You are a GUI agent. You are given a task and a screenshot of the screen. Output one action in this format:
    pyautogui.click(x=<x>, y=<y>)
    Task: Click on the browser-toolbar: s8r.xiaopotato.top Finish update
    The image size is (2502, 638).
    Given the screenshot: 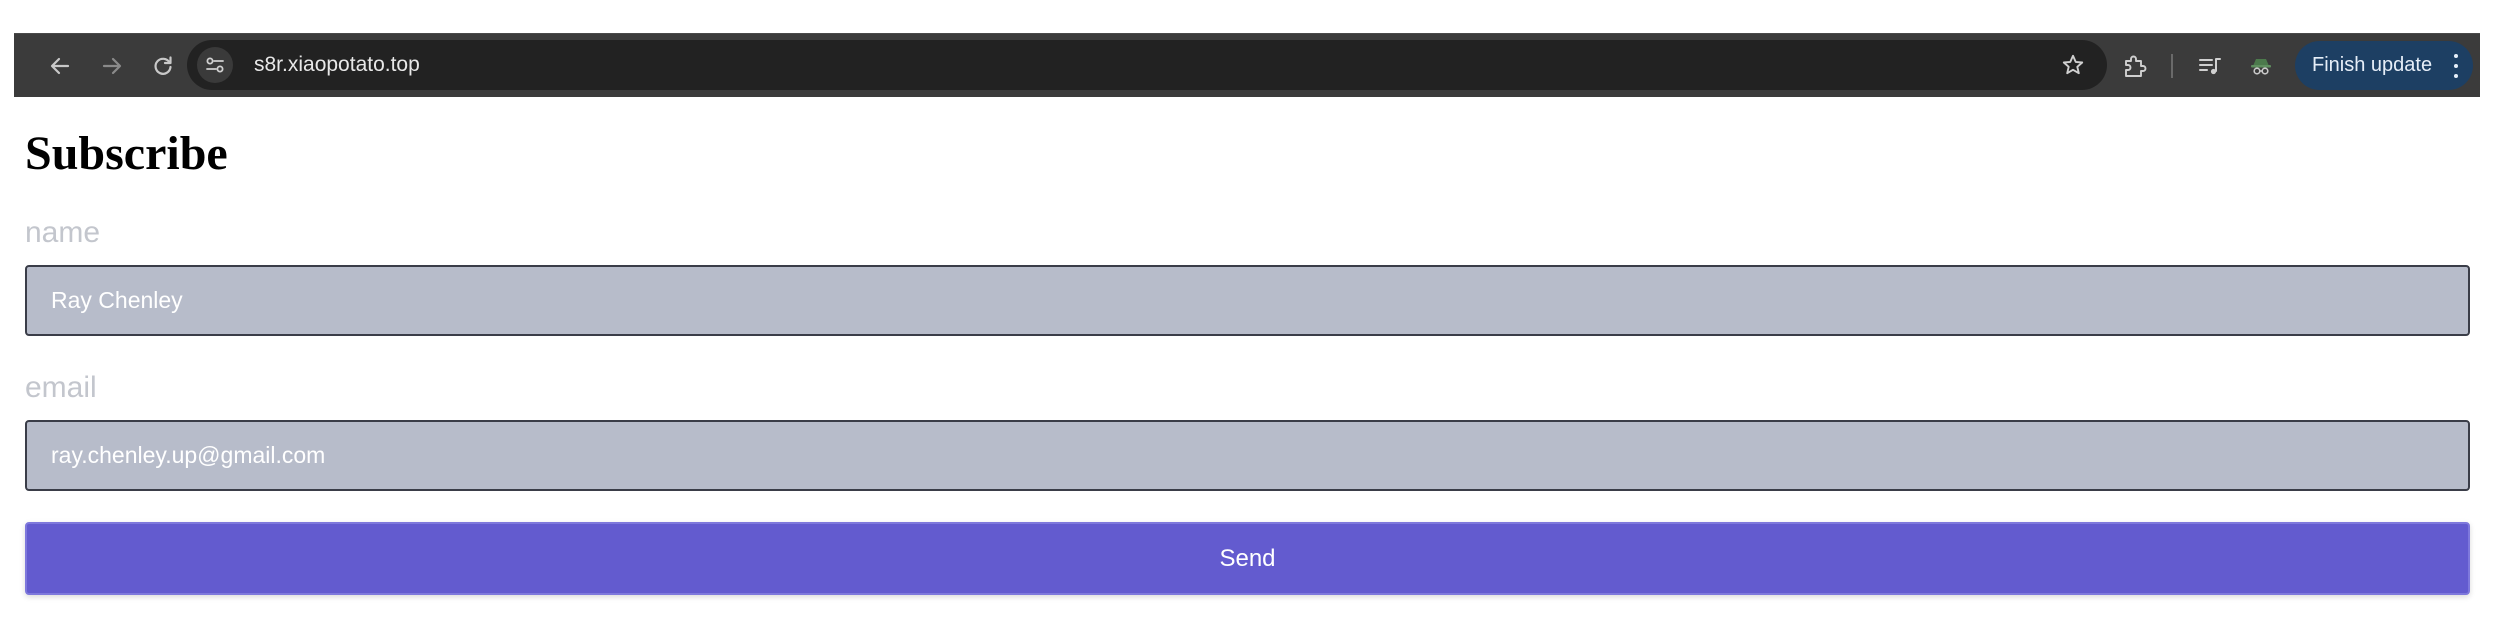 What is the action you would take?
    pyautogui.click(x=1247, y=65)
    